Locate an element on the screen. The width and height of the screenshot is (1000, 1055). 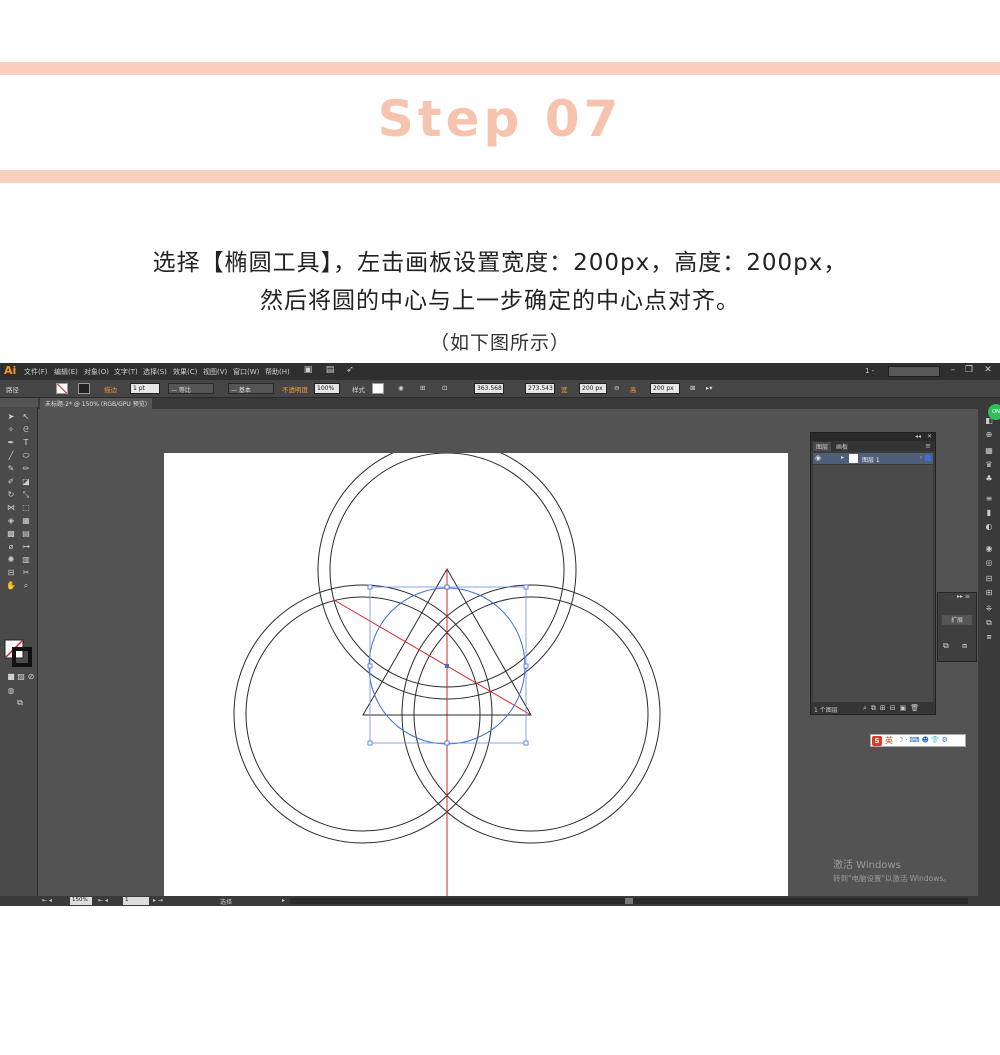
eraser-tool-icon: ◪ is located at coordinates (26, 482).